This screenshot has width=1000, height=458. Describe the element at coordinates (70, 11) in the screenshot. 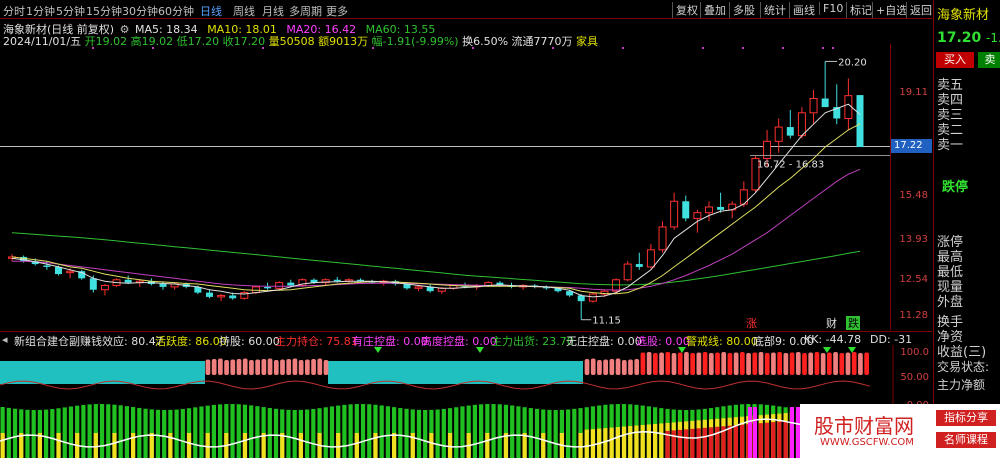

I see `period-tab-2: 5分钟` at that location.